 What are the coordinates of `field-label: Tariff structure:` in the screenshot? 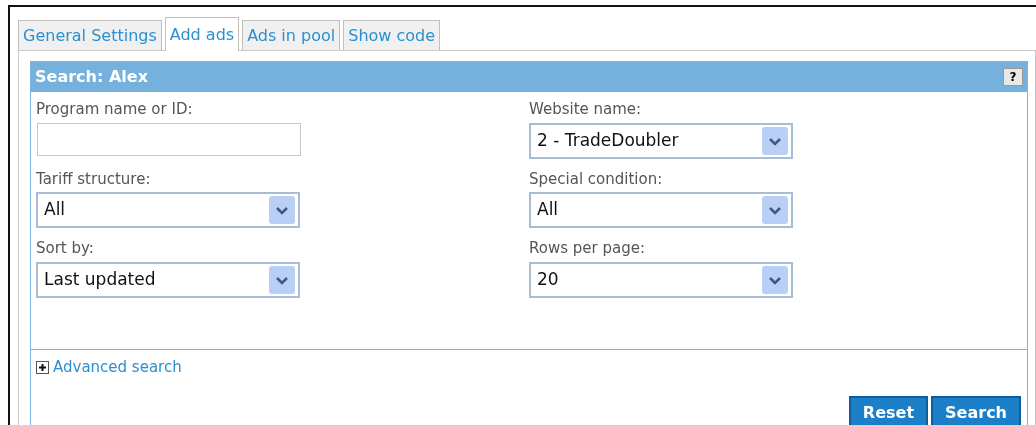 It's located at (94, 179).